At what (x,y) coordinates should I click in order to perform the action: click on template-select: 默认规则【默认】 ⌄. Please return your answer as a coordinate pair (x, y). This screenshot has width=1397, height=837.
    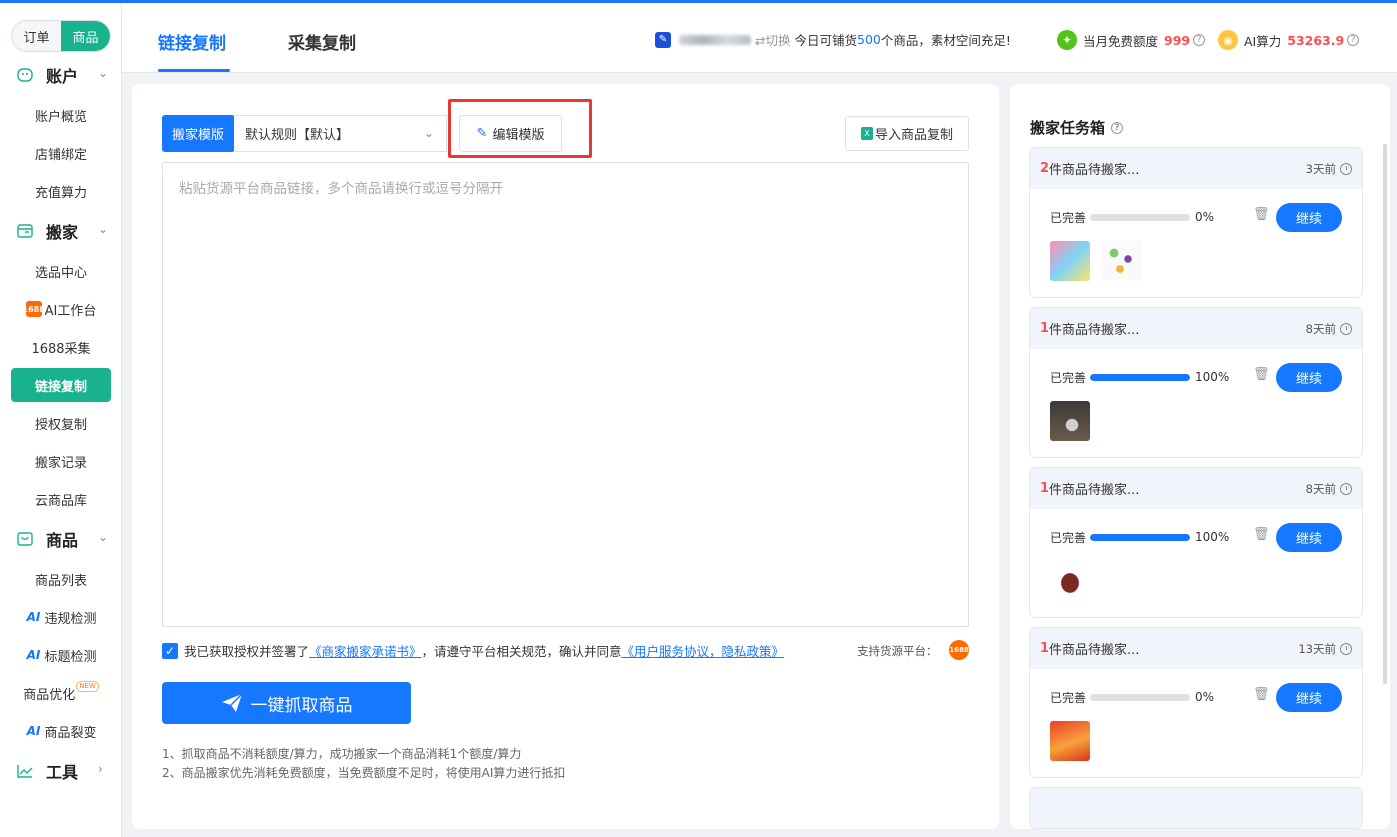
    Looking at the image, I should click on (340, 133).